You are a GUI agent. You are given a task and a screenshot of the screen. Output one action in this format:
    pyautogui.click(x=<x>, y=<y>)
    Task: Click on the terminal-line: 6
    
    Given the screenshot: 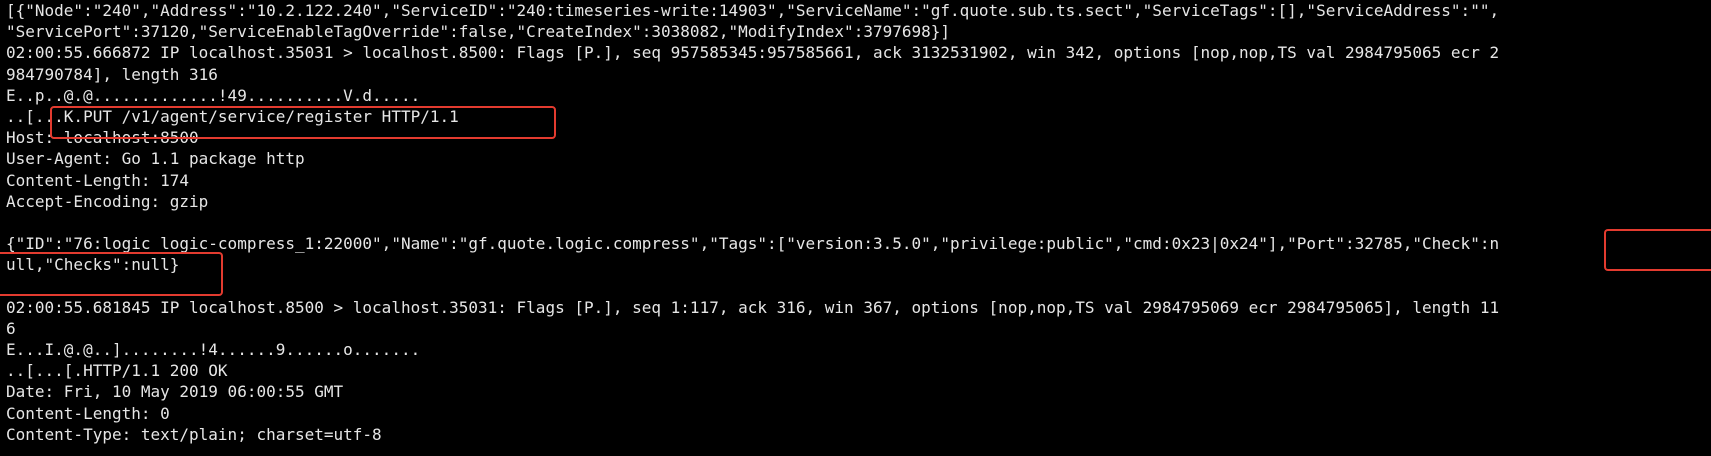 What is the action you would take?
    pyautogui.click(x=11, y=328)
    